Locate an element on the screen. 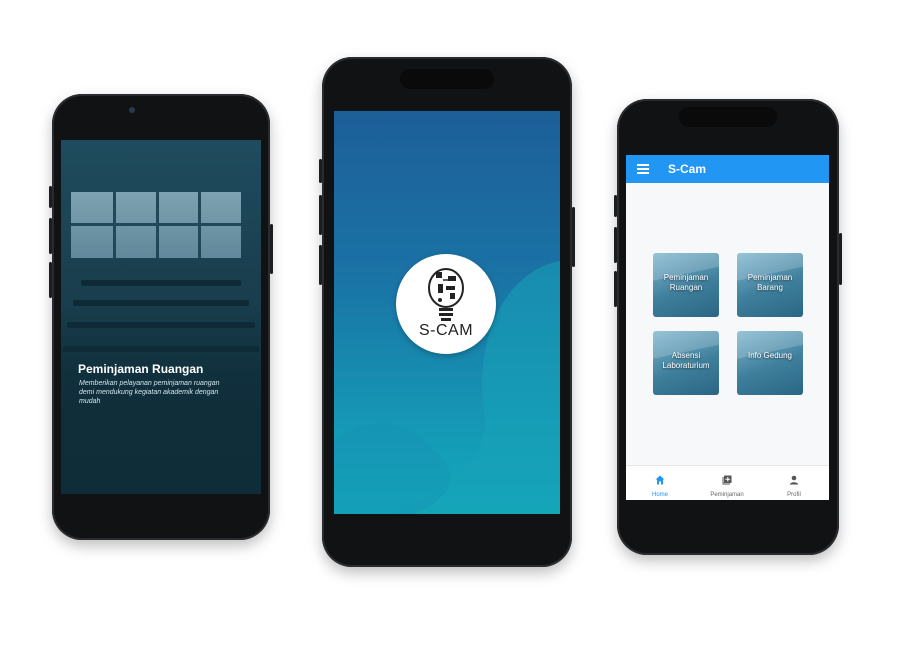 This screenshot has width=900, height=650. nav-item-profil: Profil is located at coordinates (794, 485).